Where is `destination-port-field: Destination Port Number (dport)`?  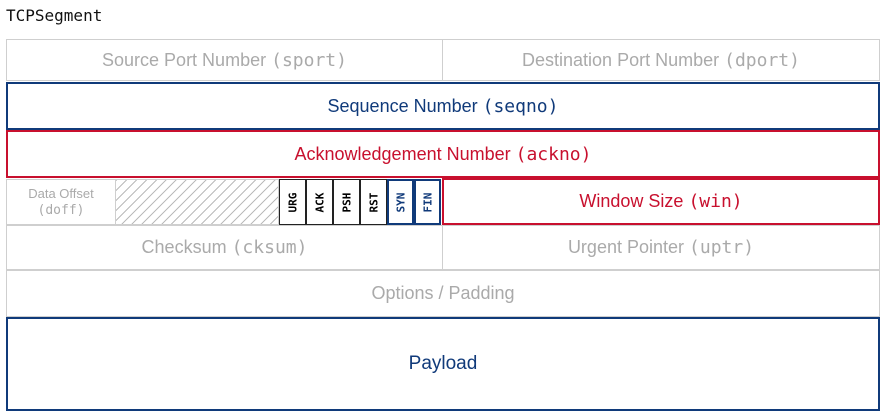
destination-port-field: Destination Port Number (dport) is located at coordinates (661, 60).